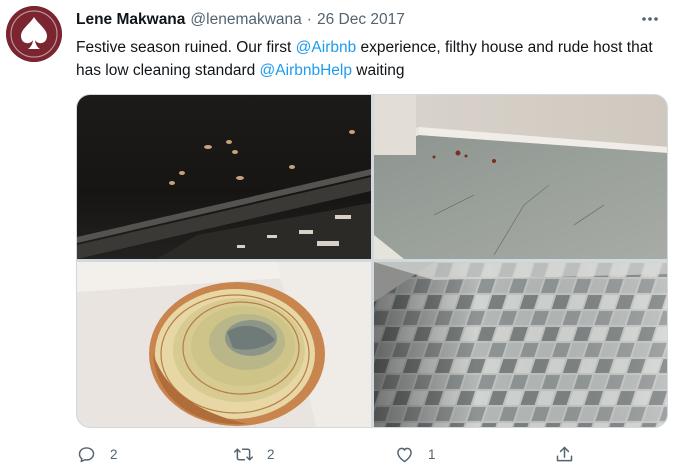 Image resolution: width=680 pixels, height=472 pixels. Describe the element at coordinates (415, 454) in the screenshot. I see `like-button: 1` at that location.